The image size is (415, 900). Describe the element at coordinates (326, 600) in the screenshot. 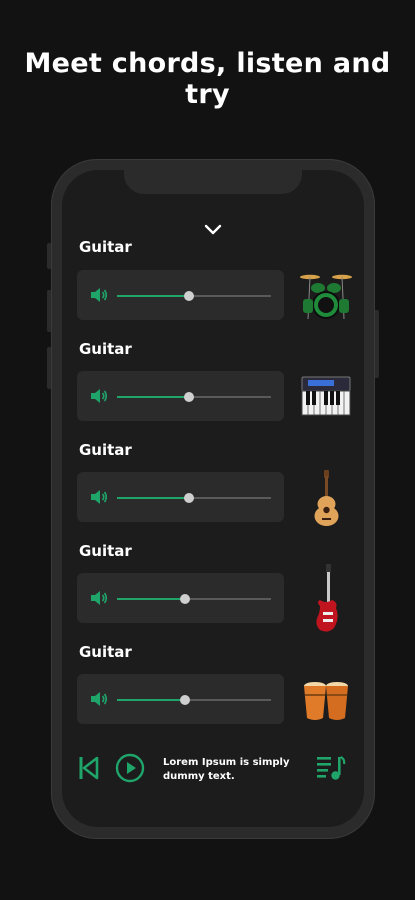

I see `electric-guitar-icon` at that location.